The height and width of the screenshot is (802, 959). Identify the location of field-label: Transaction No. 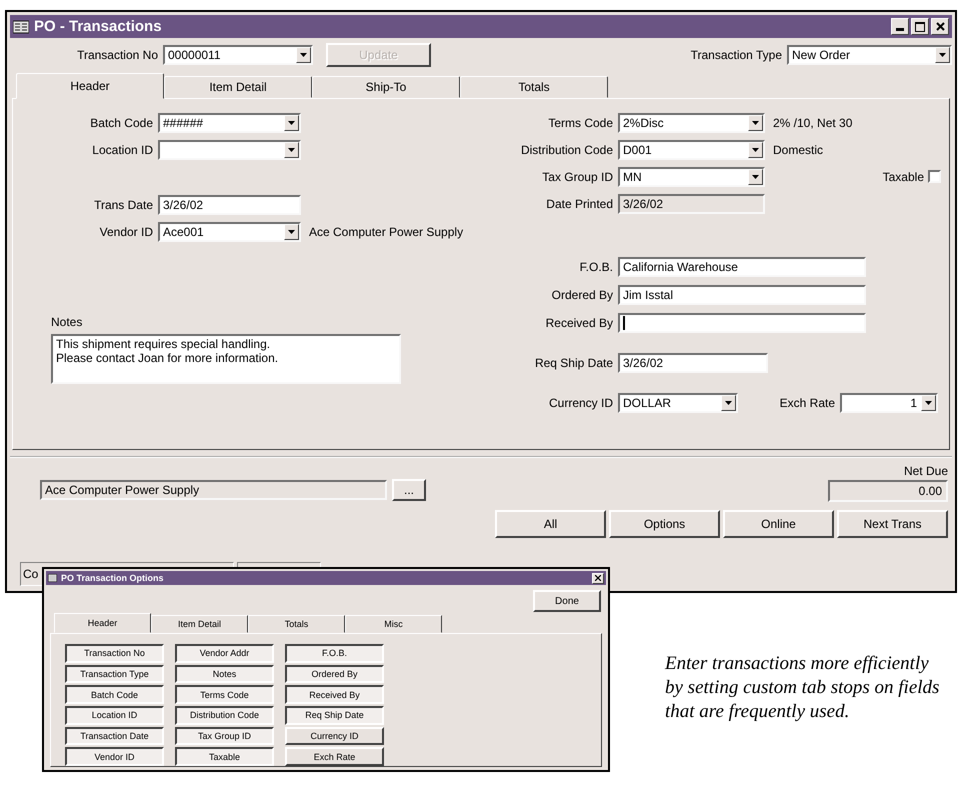
(117, 55).